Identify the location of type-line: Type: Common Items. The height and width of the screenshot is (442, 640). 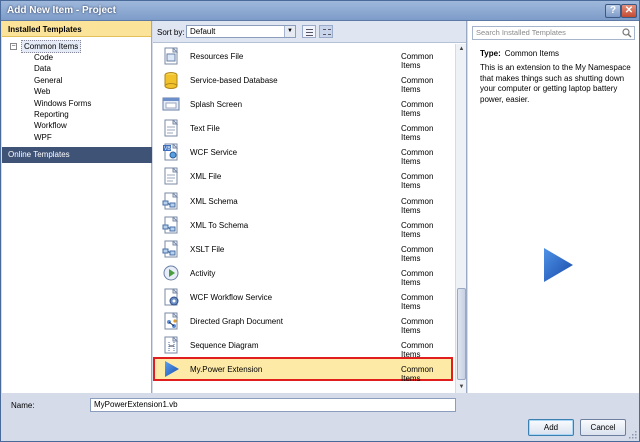
(519, 53).